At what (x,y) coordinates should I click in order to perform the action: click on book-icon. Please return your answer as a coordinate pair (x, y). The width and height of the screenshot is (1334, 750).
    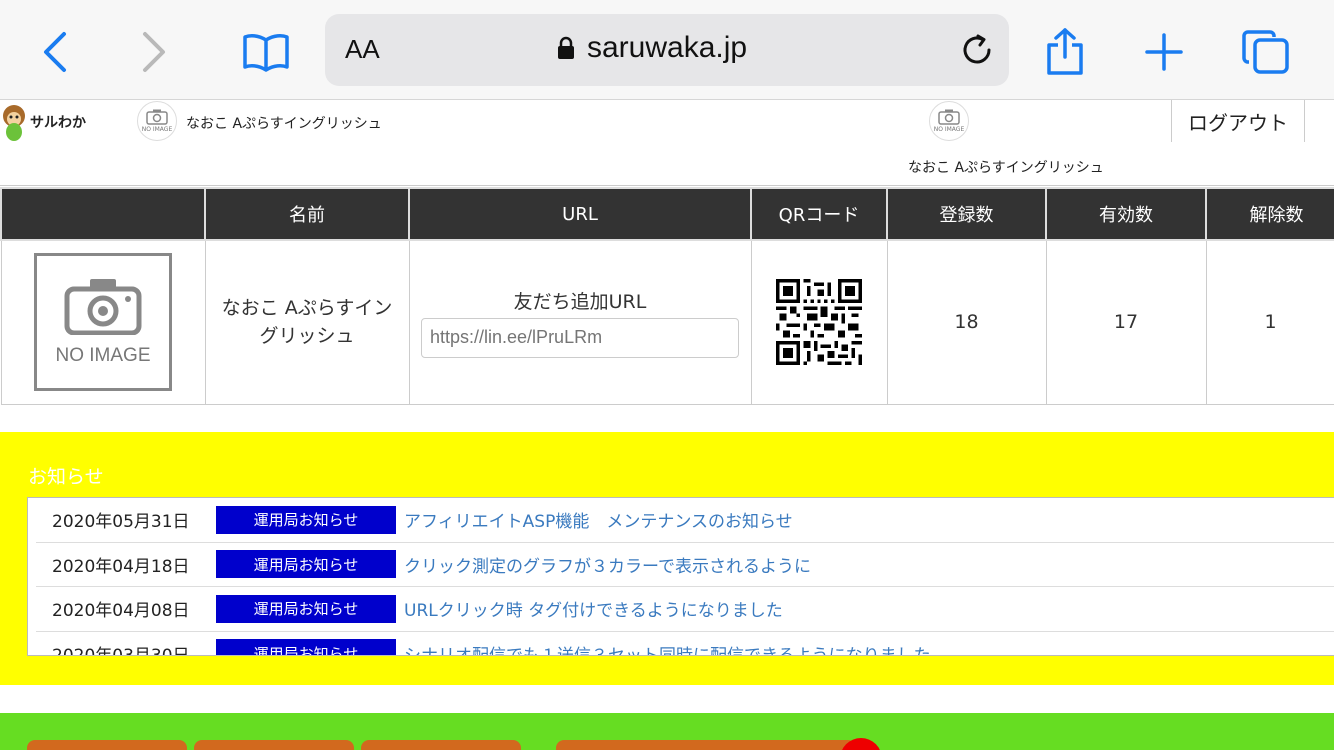
    Looking at the image, I should click on (266, 53).